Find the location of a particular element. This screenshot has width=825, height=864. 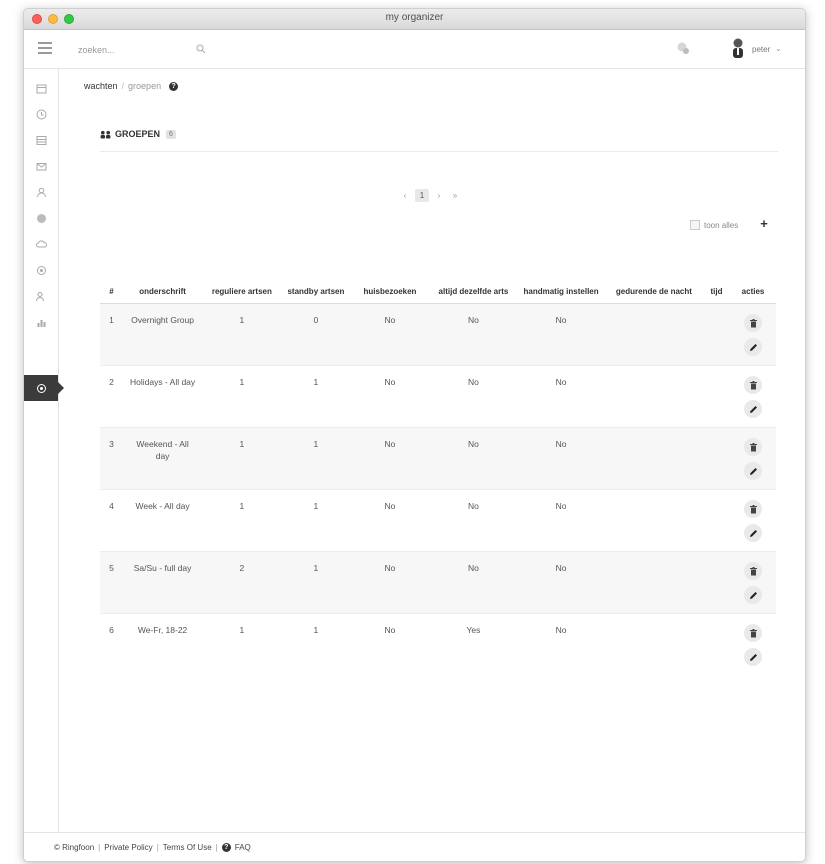

cell-index: 3 is located at coordinates (111, 458).